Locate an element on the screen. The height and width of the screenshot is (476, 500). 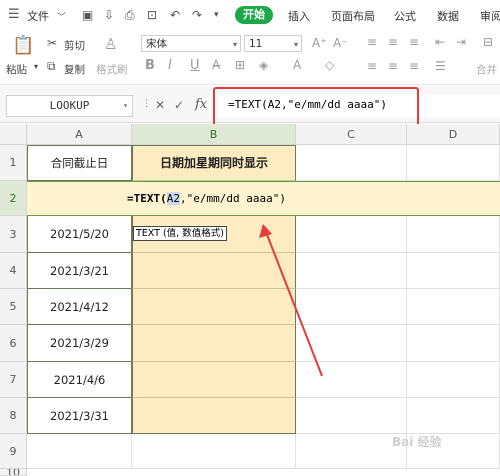
watermark-logo: Bai 经验 is located at coordinates (417, 442).